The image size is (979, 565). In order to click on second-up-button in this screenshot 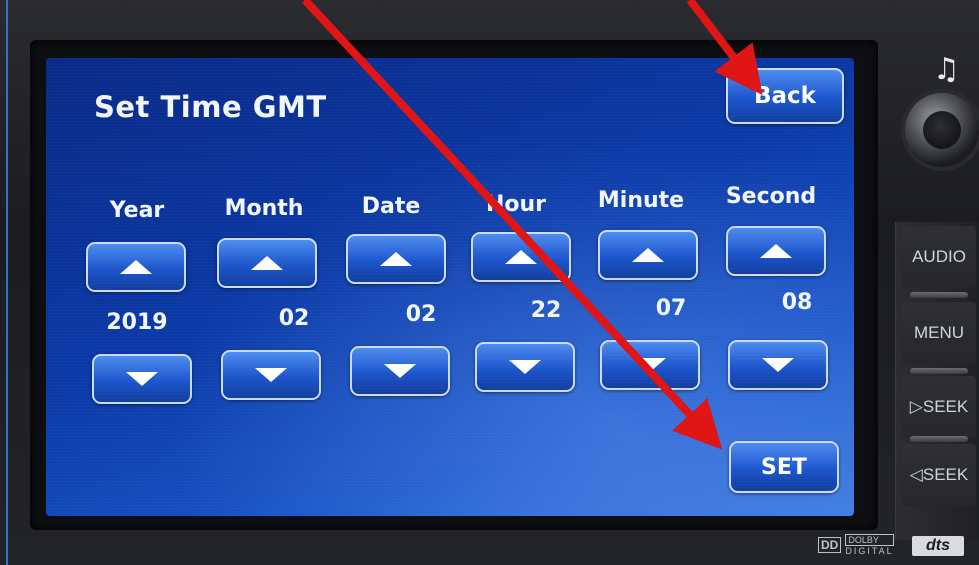, I will do `click(776, 251)`.